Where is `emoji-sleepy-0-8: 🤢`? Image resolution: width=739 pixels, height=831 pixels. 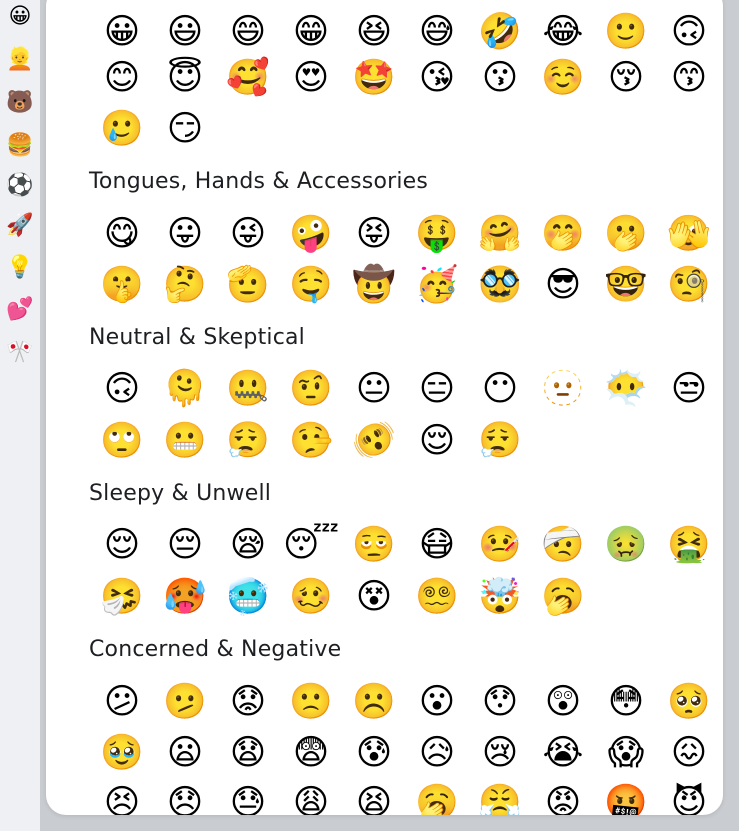 emoji-sleepy-0-8: 🤢 is located at coordinates (626, 545).